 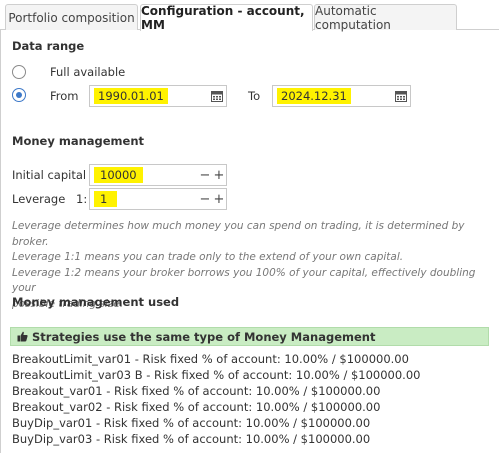 What do you see at coordinates (48, 46) in the screenshot?
I see `data-range-title: Data range` at bounding box center [48, 46].